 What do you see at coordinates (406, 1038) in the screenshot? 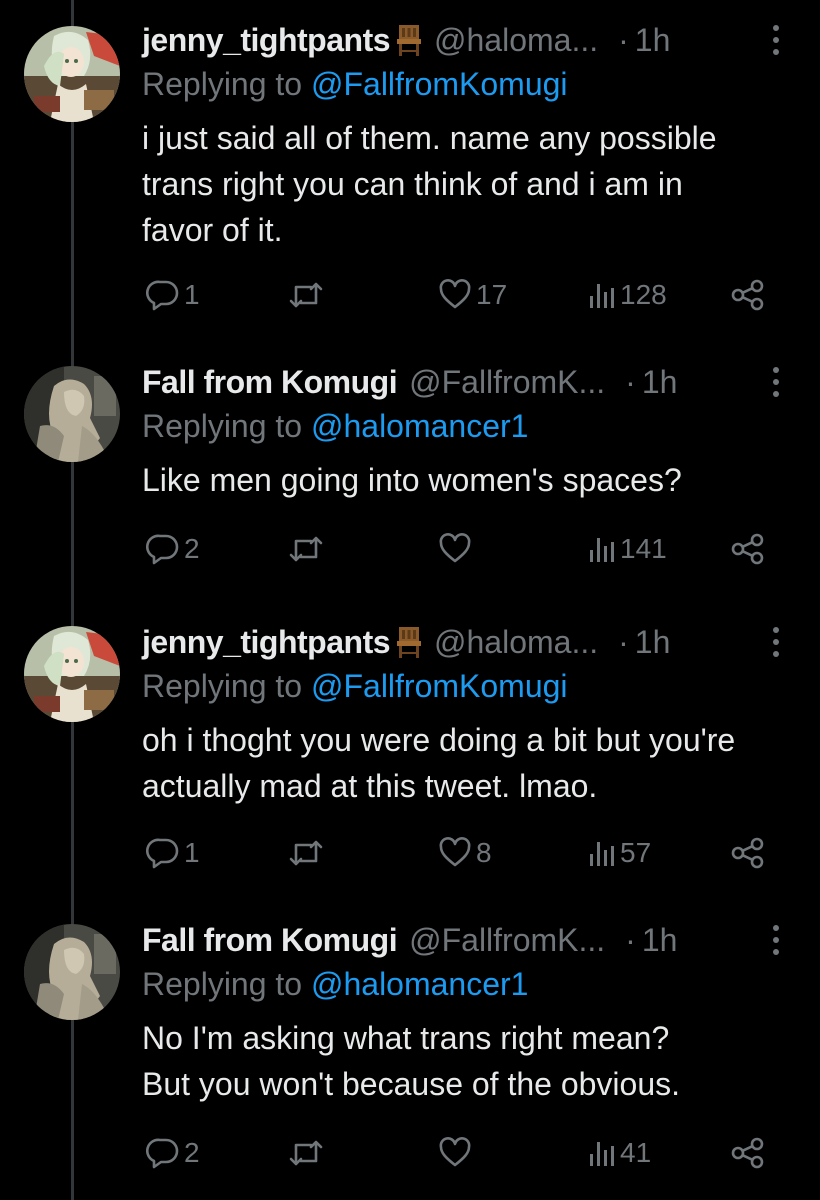
I see `tweet-text-line: No I'm asking what trans right mean?` at bounding box center [406, 1038].